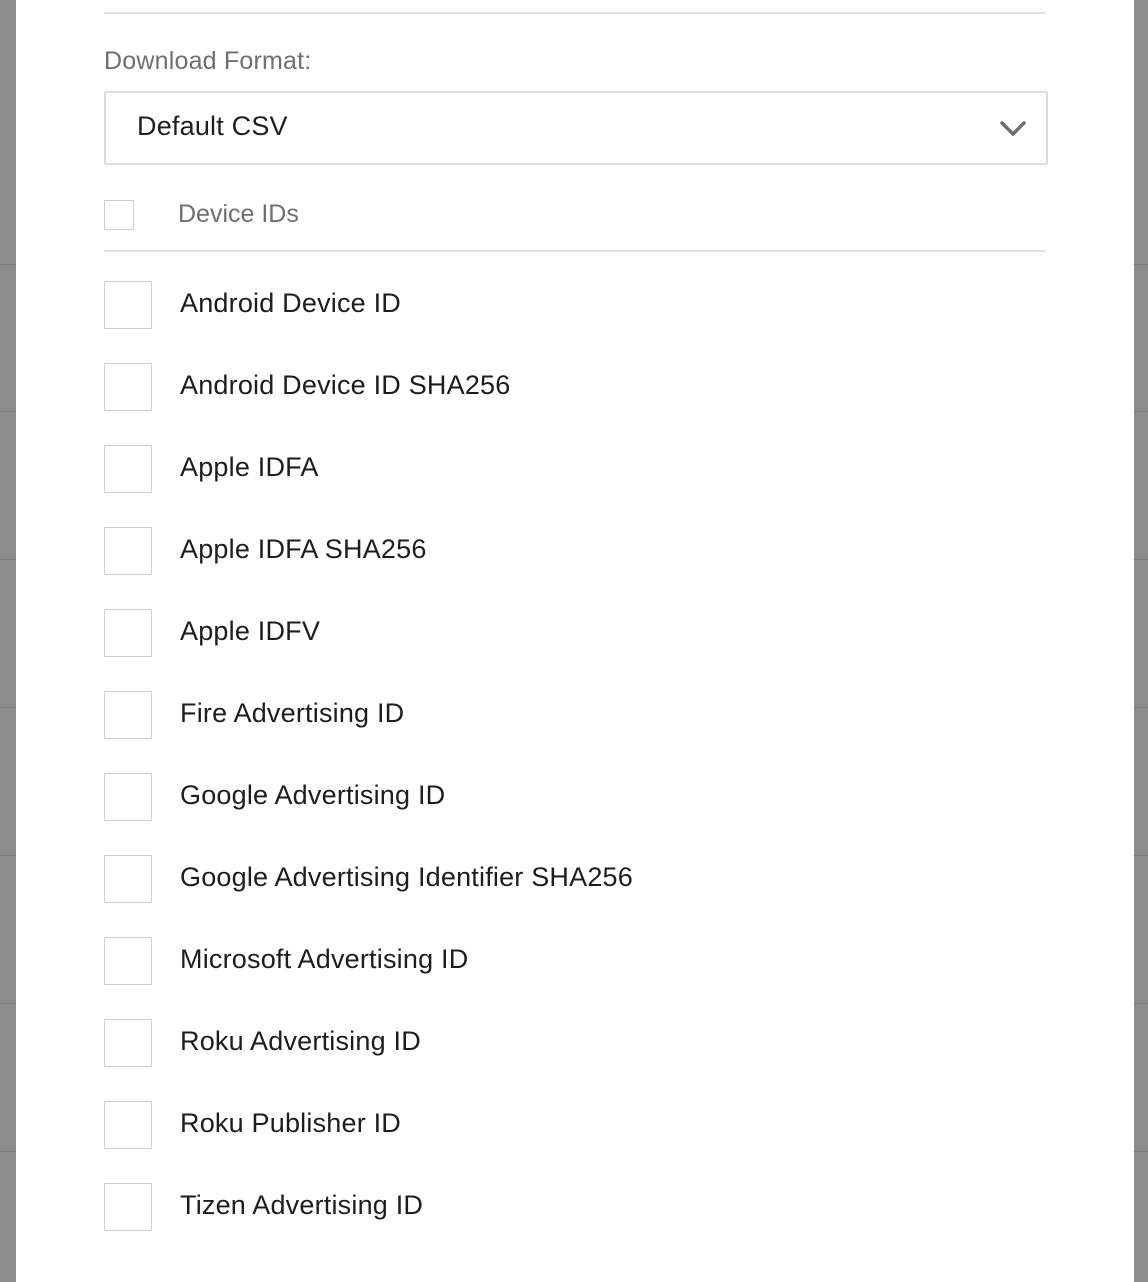 The height and width of the screenshot is (1282, 1148). Describe the element at coordinates (208, 61) in the screenshot. I see `download-format-label: Download Format:` at that location.